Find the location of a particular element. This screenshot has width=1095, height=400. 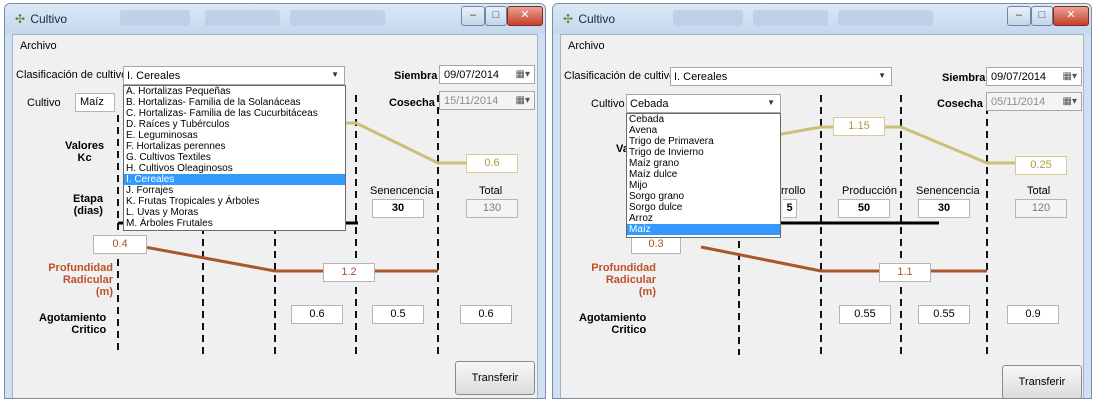

dropdown-option: Sorgo dulce is located at coordinates (703, 207).